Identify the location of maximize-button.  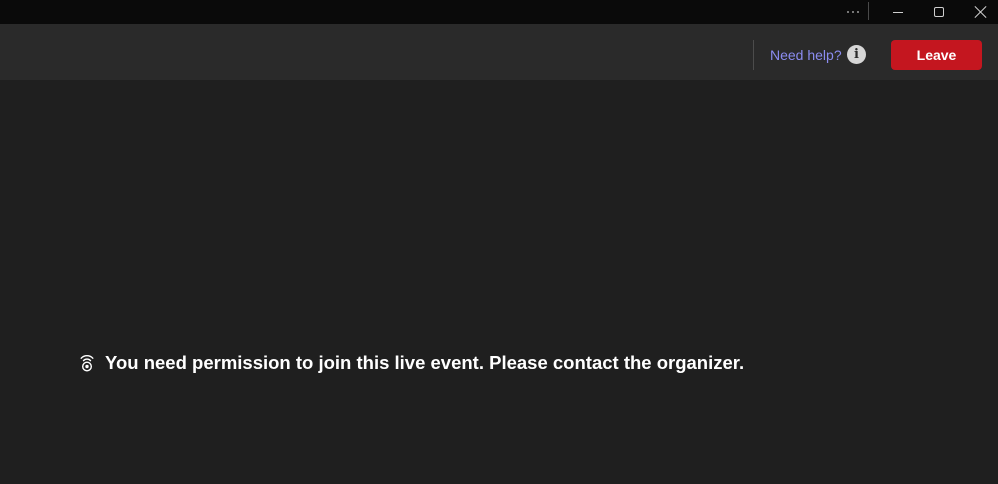
(939, 12).